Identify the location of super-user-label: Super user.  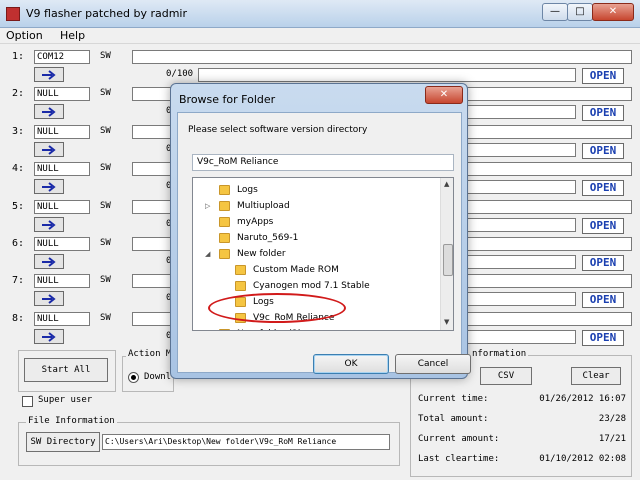
(65, 400).